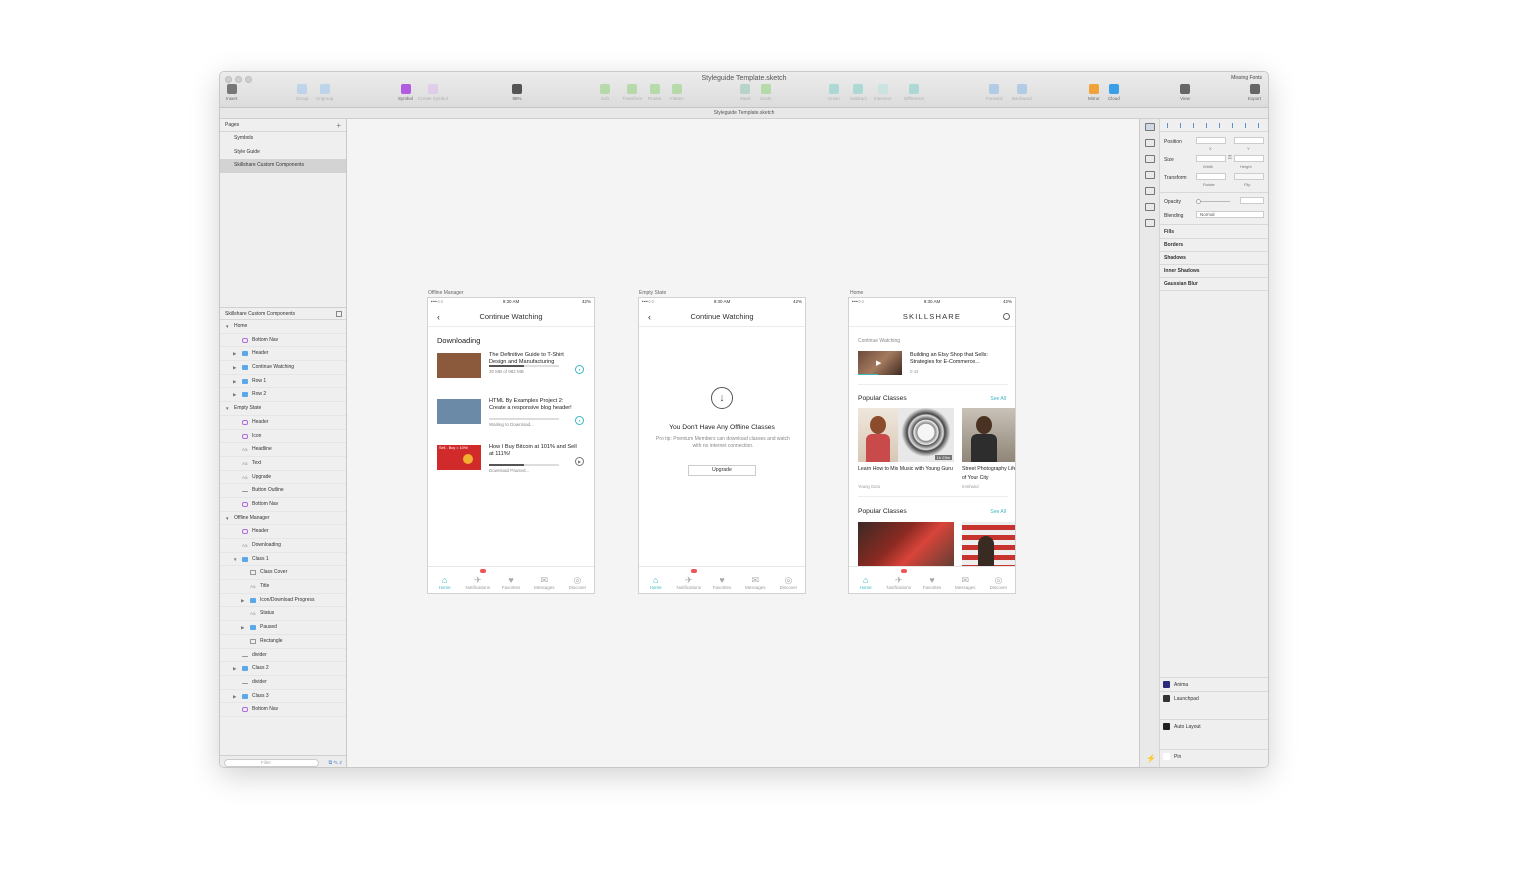 The height and width of the screenshot is (883, 1536). What do you see at coordinates (1246, 78) in the screenshot?
I see `missing-fonts-button: Missing Fonts` at bounding box center [1246, 78].